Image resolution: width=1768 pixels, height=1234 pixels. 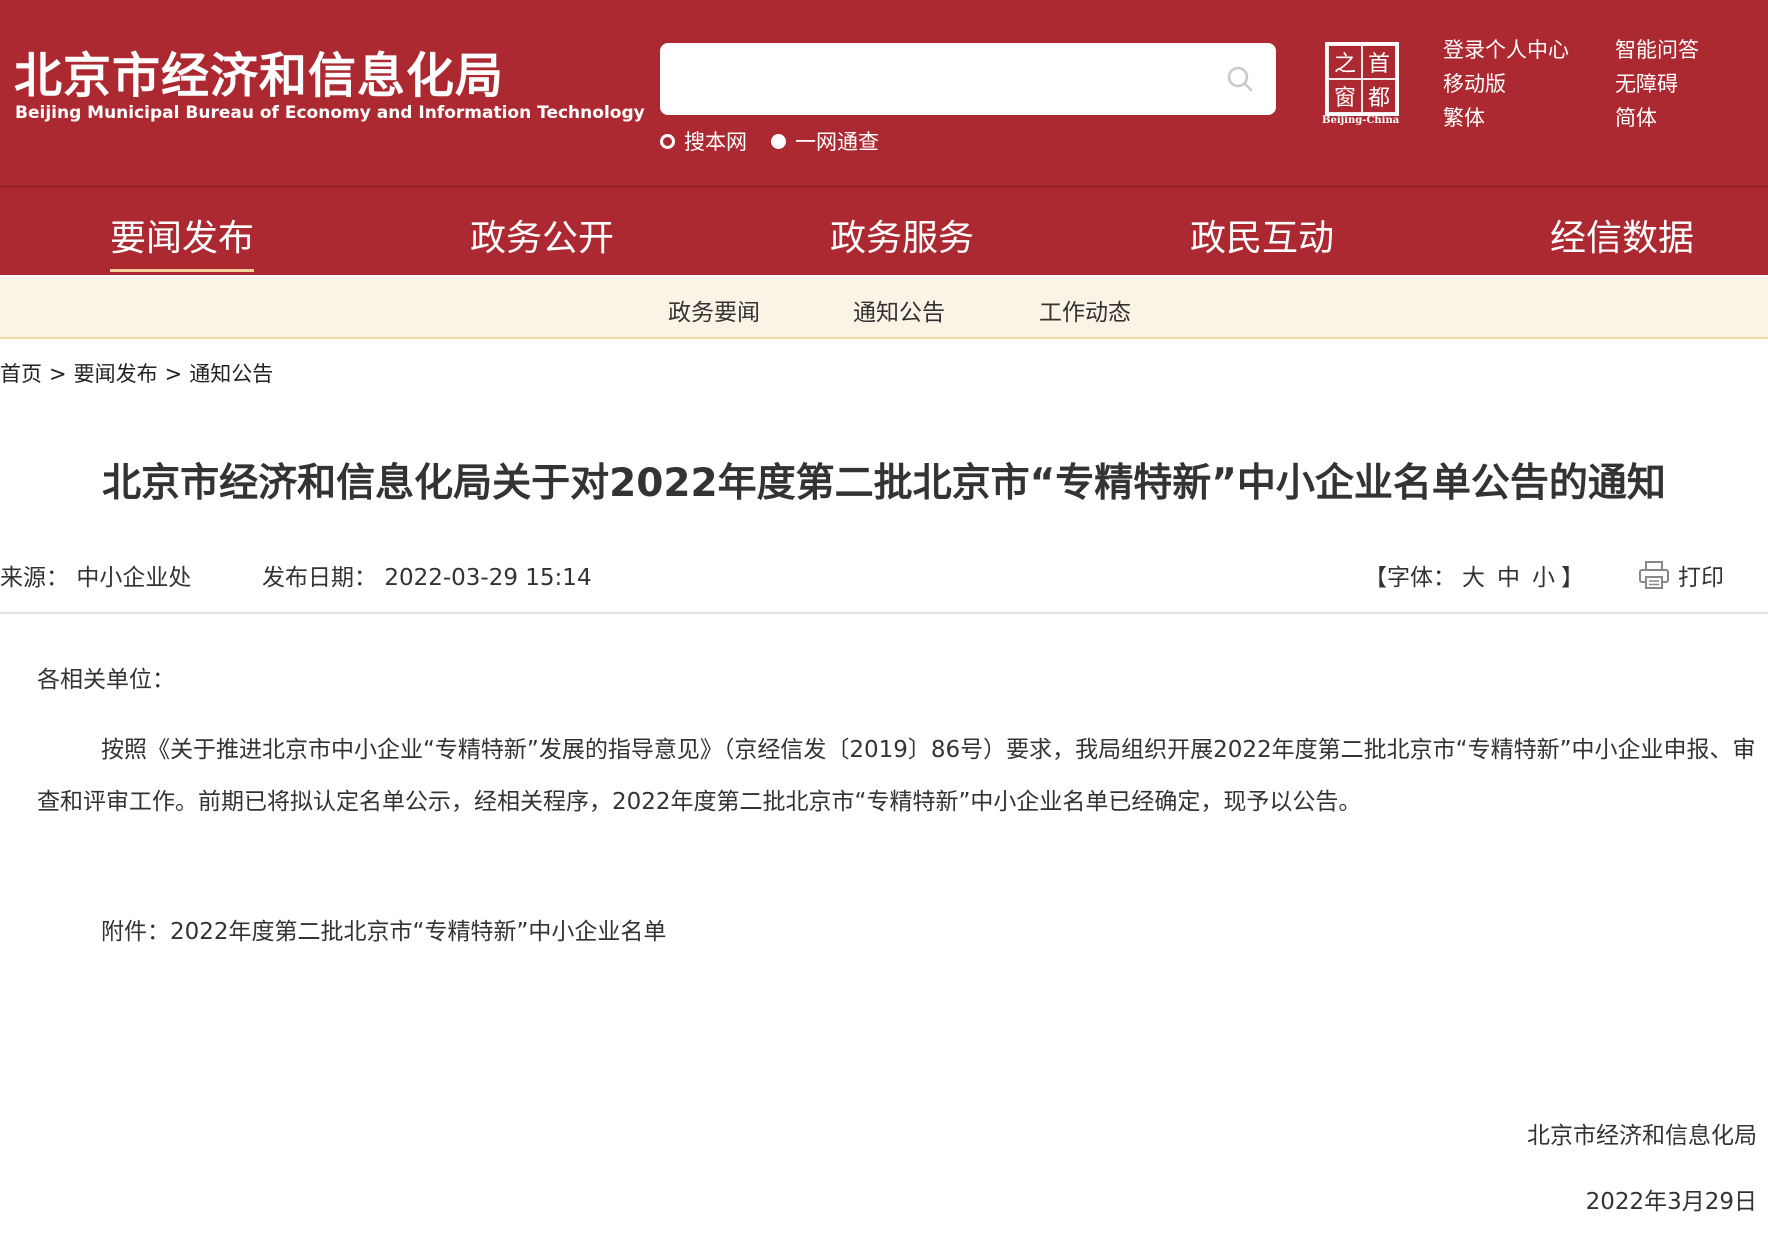 What do you see at coordinates (1508, 578) in the screenshot?
I see `font-size-medium: 中` at bounding box center [1508, 578].